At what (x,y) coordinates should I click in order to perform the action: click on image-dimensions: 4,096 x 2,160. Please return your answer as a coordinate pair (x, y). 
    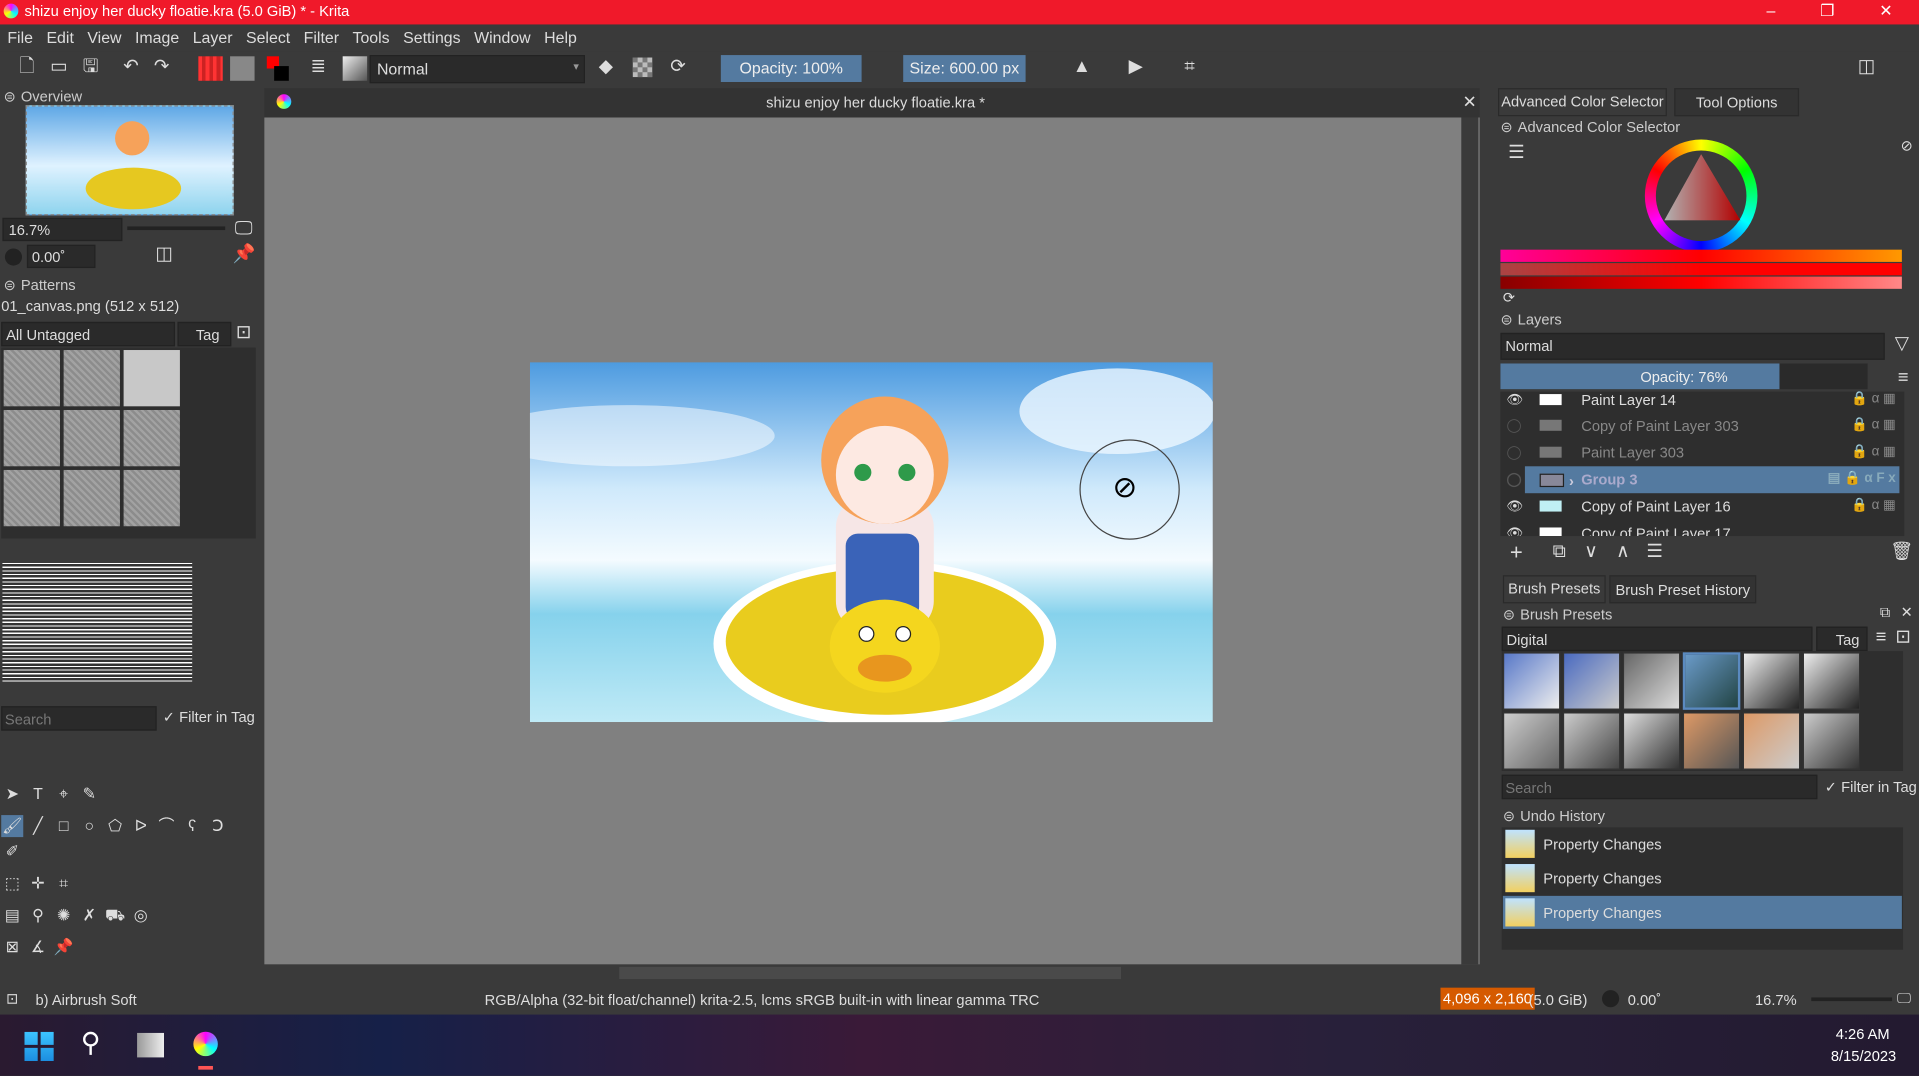
    Looking at the image, I should click on (1487, 998).